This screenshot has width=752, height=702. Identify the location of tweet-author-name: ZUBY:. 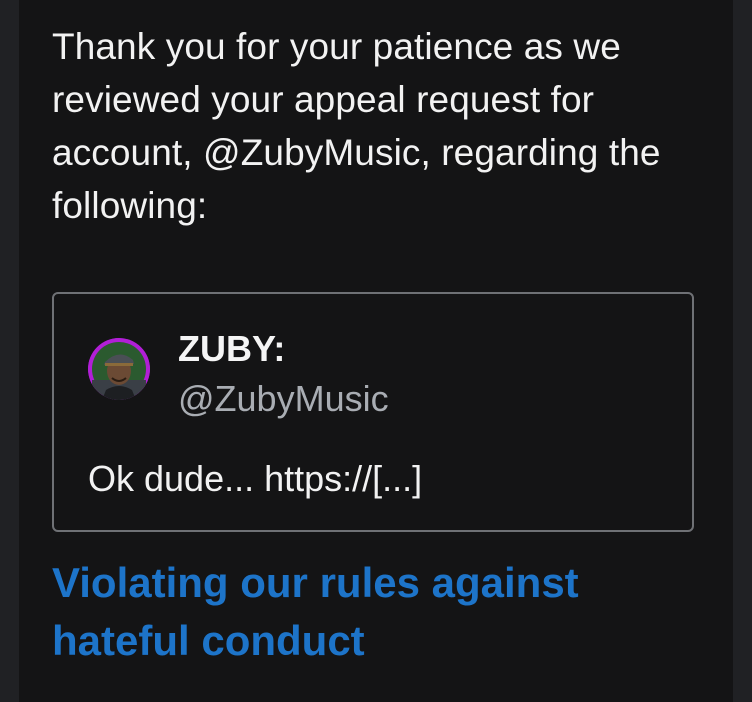
(232, 348).